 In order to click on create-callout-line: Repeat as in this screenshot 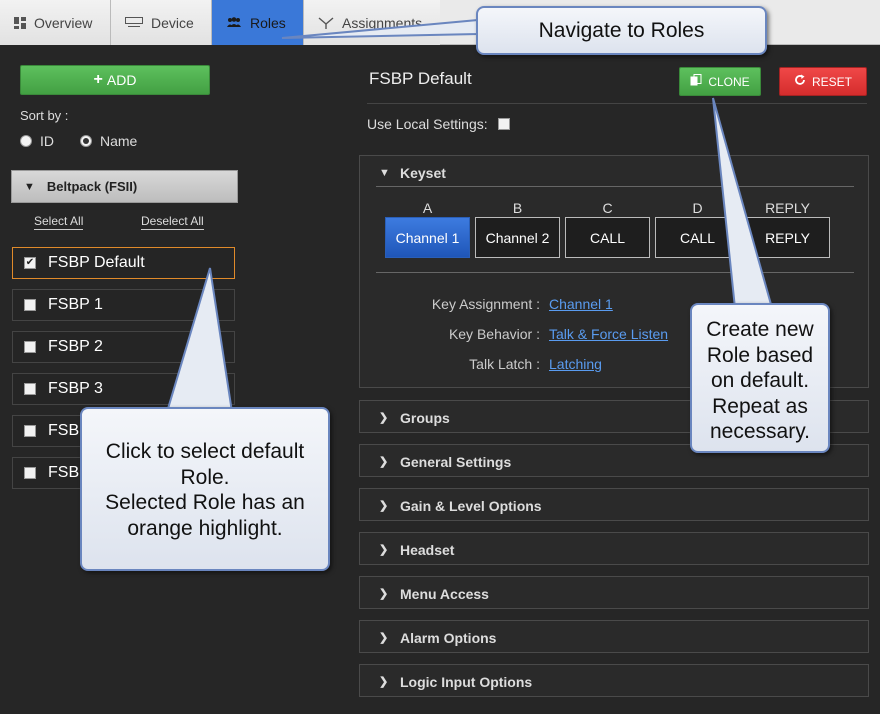, I will do `click(760, 406)`.